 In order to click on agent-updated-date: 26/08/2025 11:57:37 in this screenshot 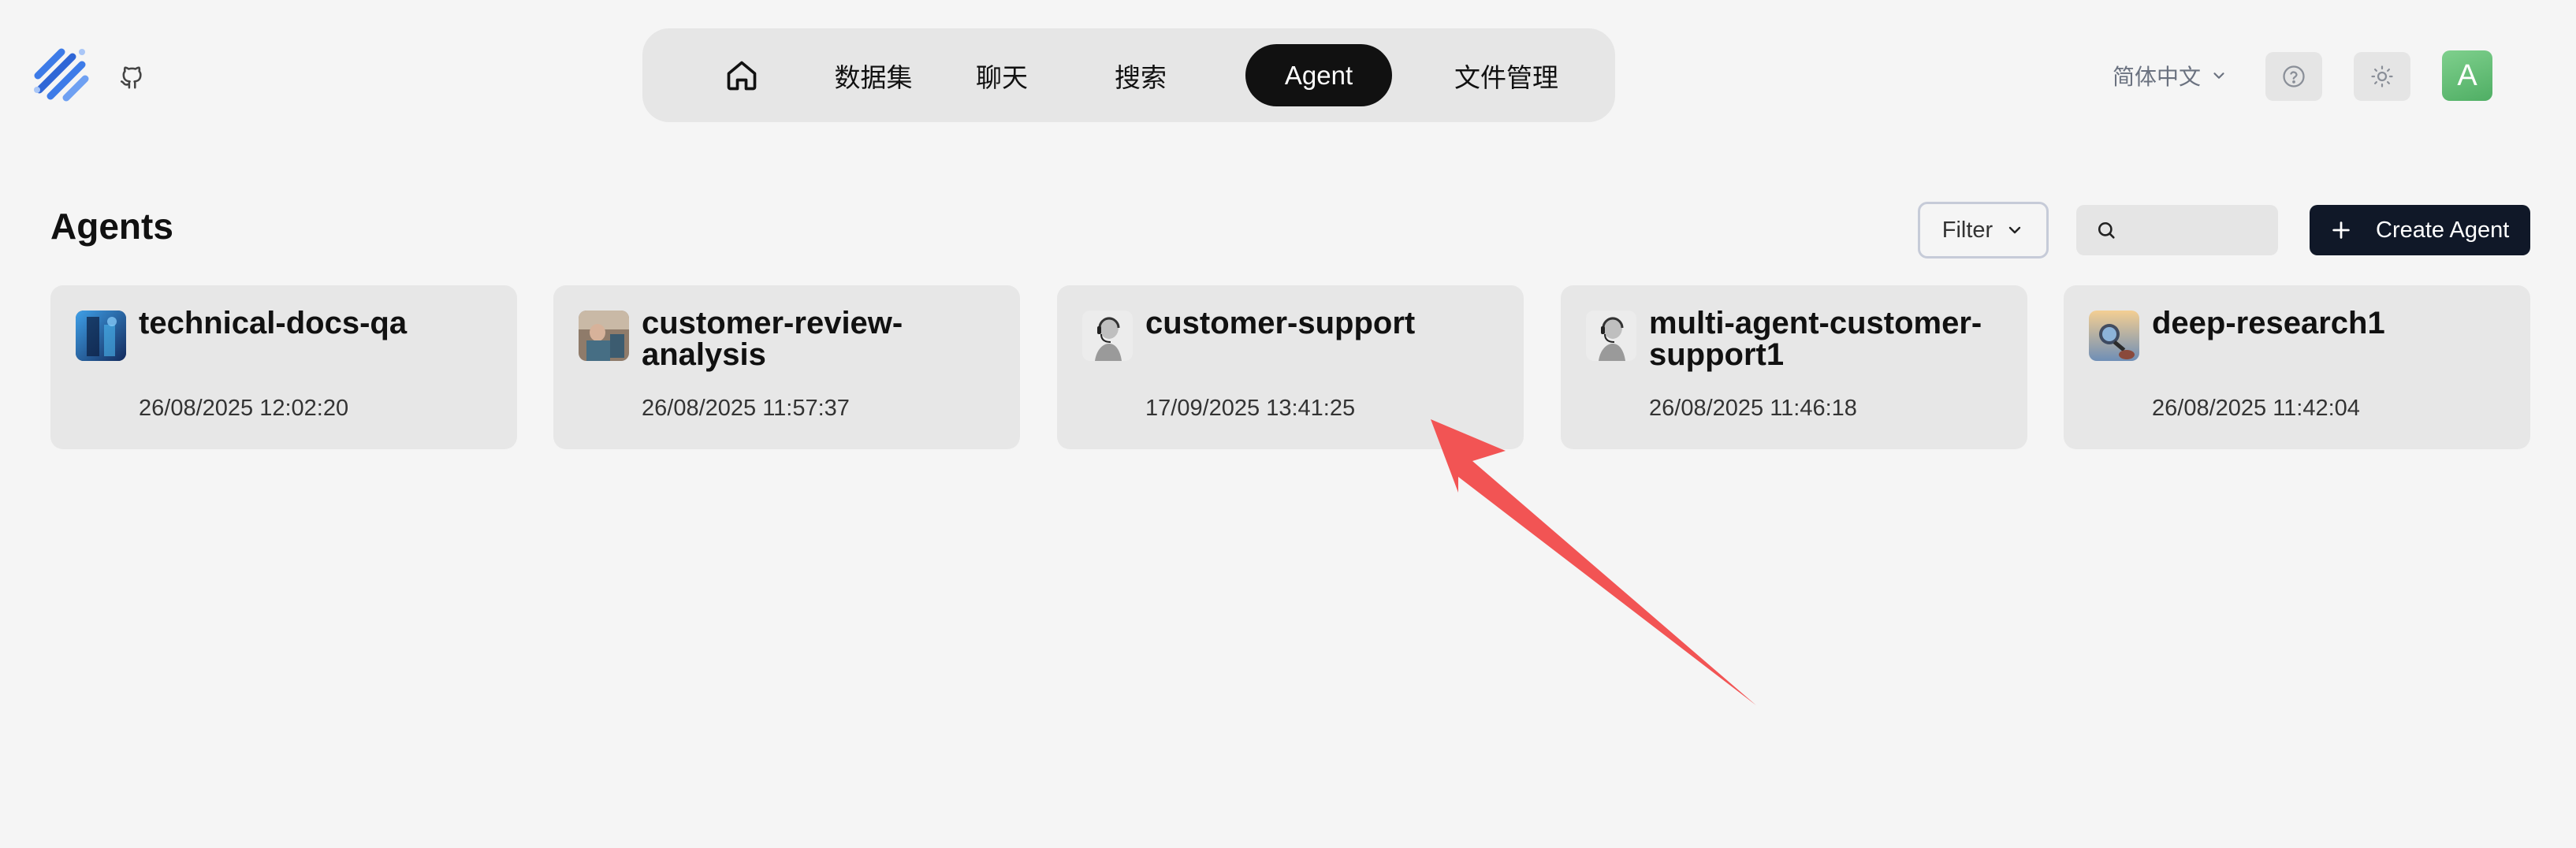, I will do `click(746, 408)`.